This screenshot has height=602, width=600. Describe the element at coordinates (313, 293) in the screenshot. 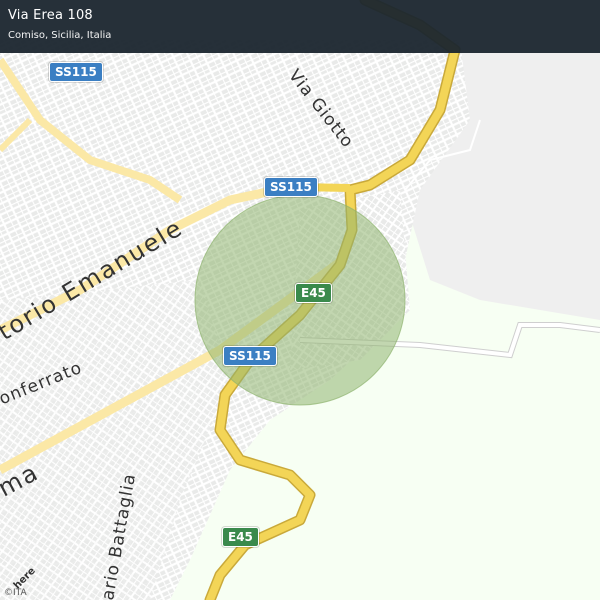

I see `route-shield-e45-mid: E45` at that location.